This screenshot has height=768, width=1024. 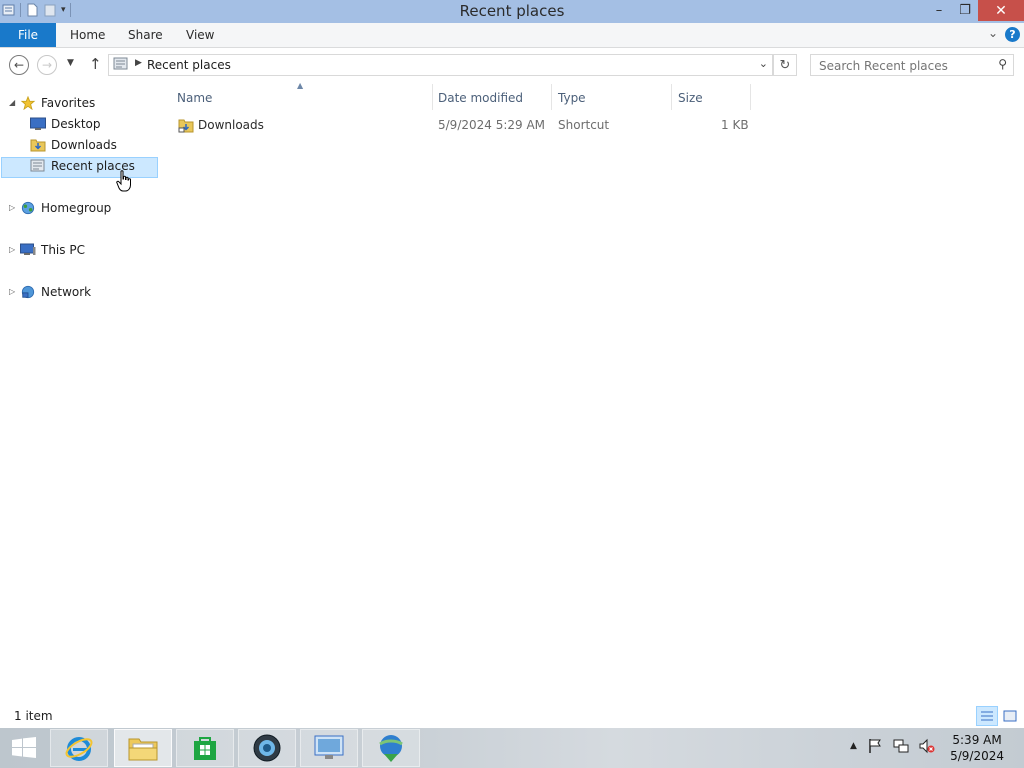 I want to click on tab-file: File, so click(x=28, y=35).